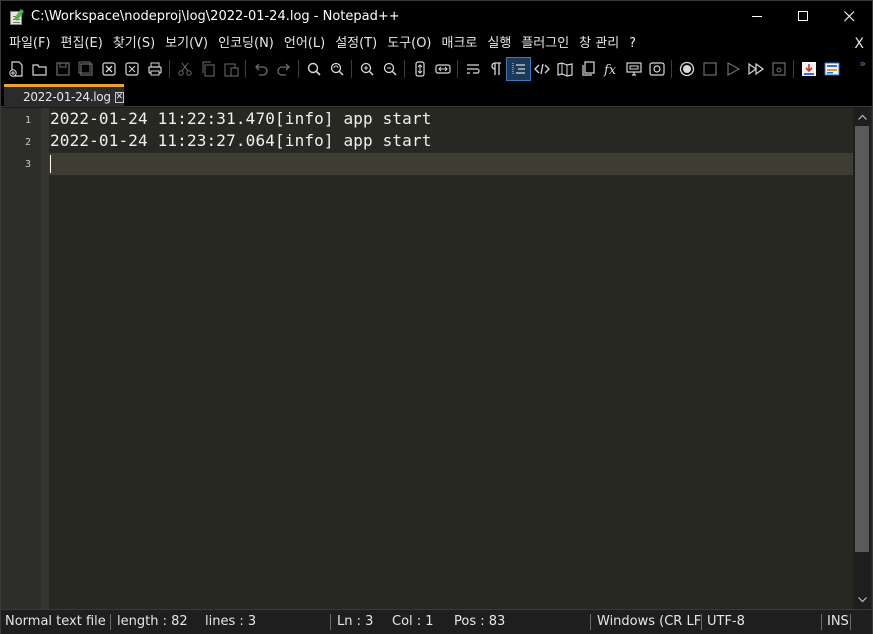  I want to click on close-icon, so click(848, 16).